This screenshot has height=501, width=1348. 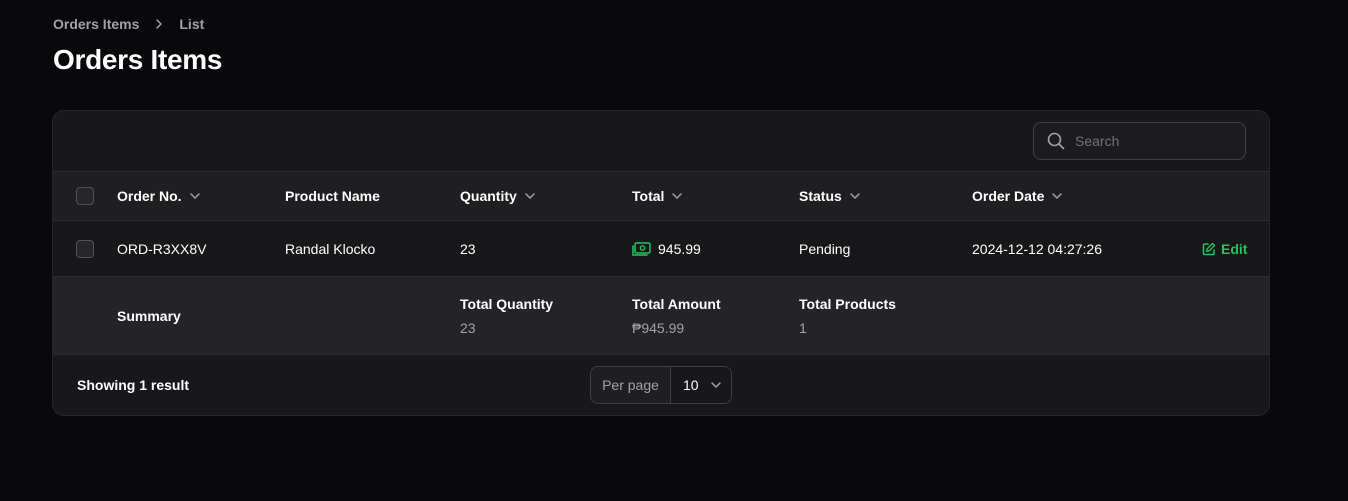 I want to click on edit-icon, so click(x=1209, y=249).